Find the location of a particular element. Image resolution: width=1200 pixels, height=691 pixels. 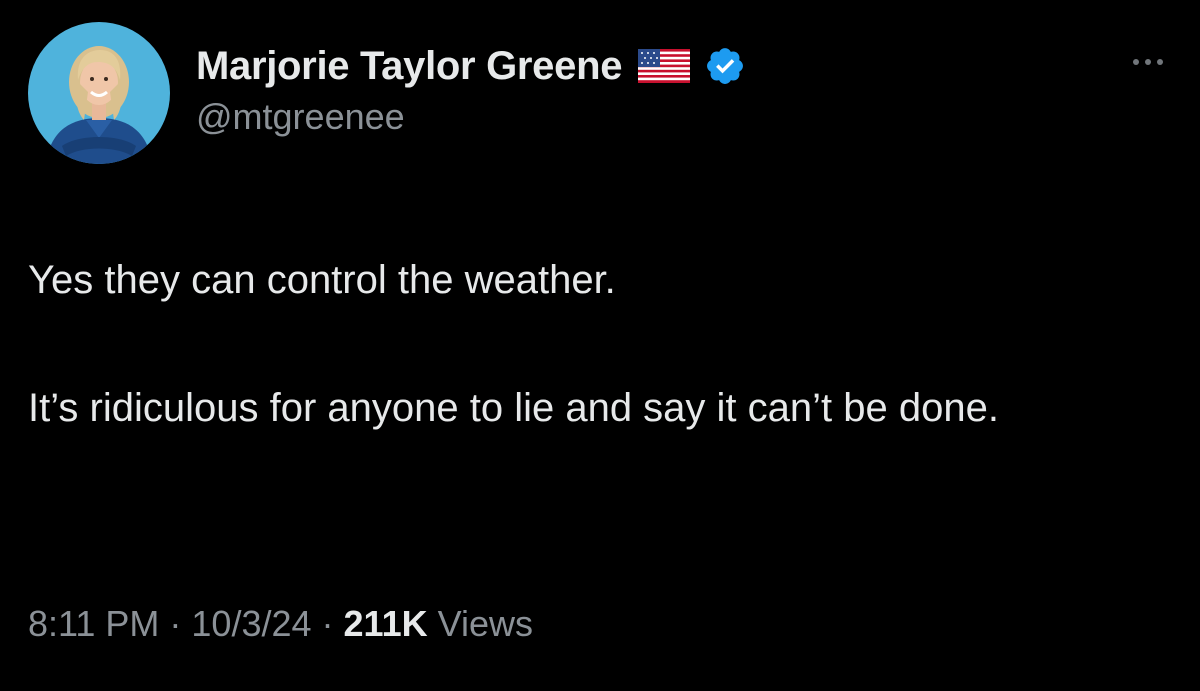

author-avatar is located at coordinates (99, 93).